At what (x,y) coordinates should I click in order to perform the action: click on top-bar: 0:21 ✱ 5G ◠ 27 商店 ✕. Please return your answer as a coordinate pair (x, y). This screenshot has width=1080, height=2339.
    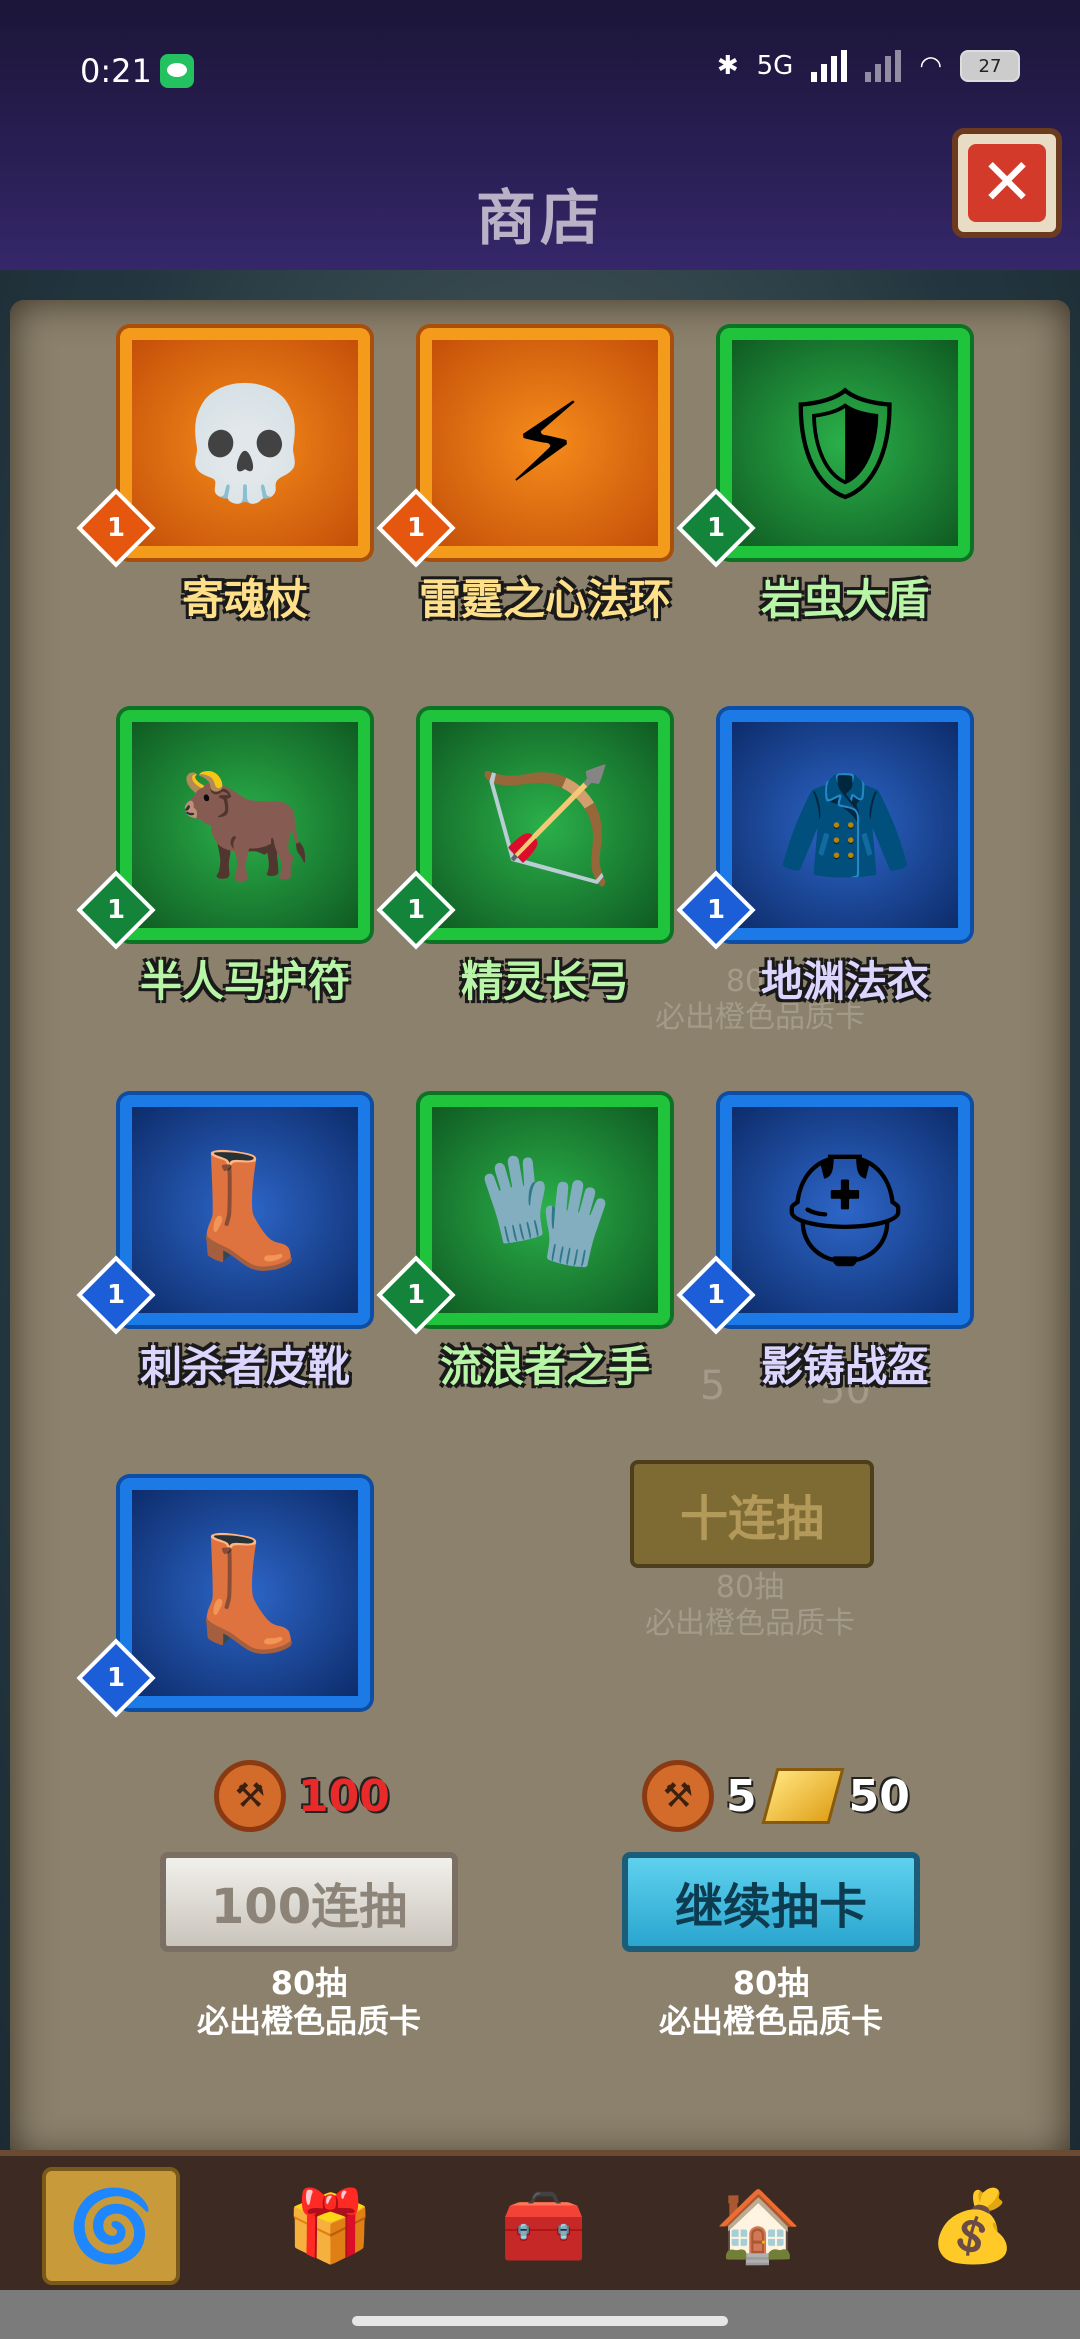
    Looking at the image, I should click on (540, 135).